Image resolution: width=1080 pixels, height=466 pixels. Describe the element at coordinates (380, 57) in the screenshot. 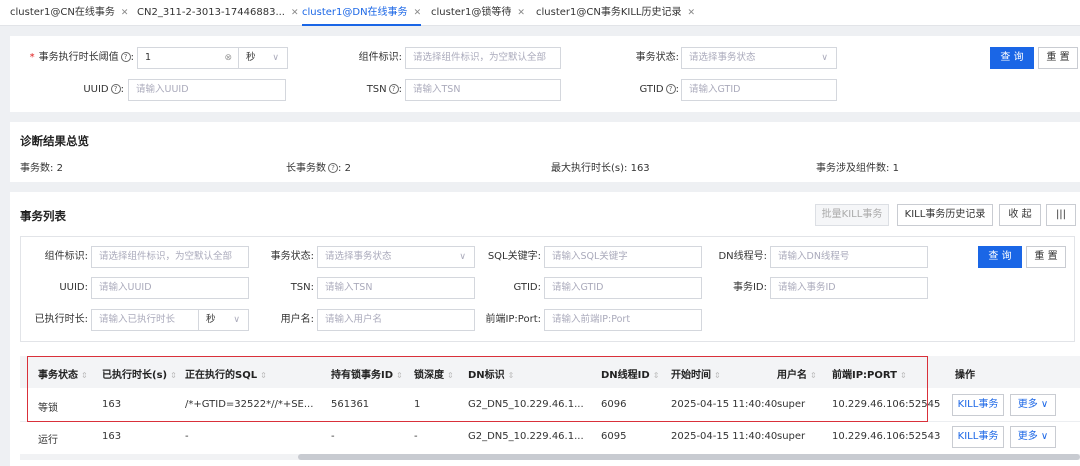

I see `component-label: 组件标识:` at that location.